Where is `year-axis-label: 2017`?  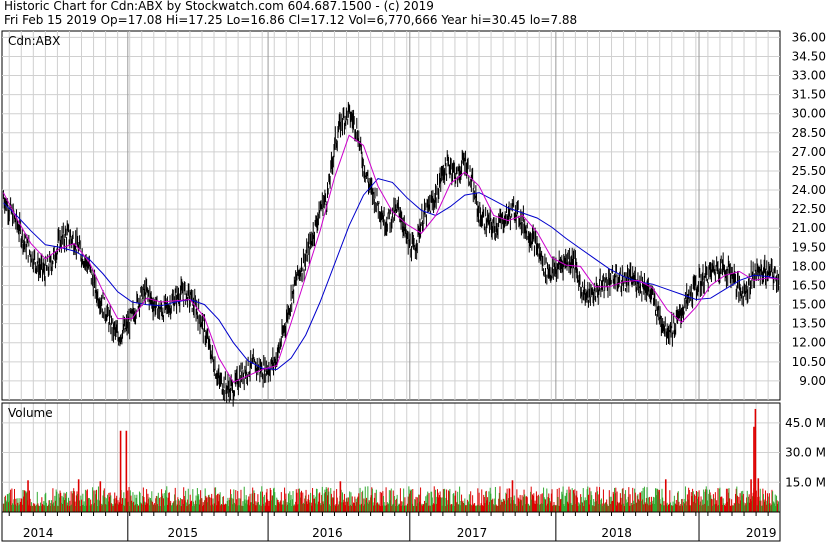
year-axis-label: 2017 is located at coordinates (472, 533).